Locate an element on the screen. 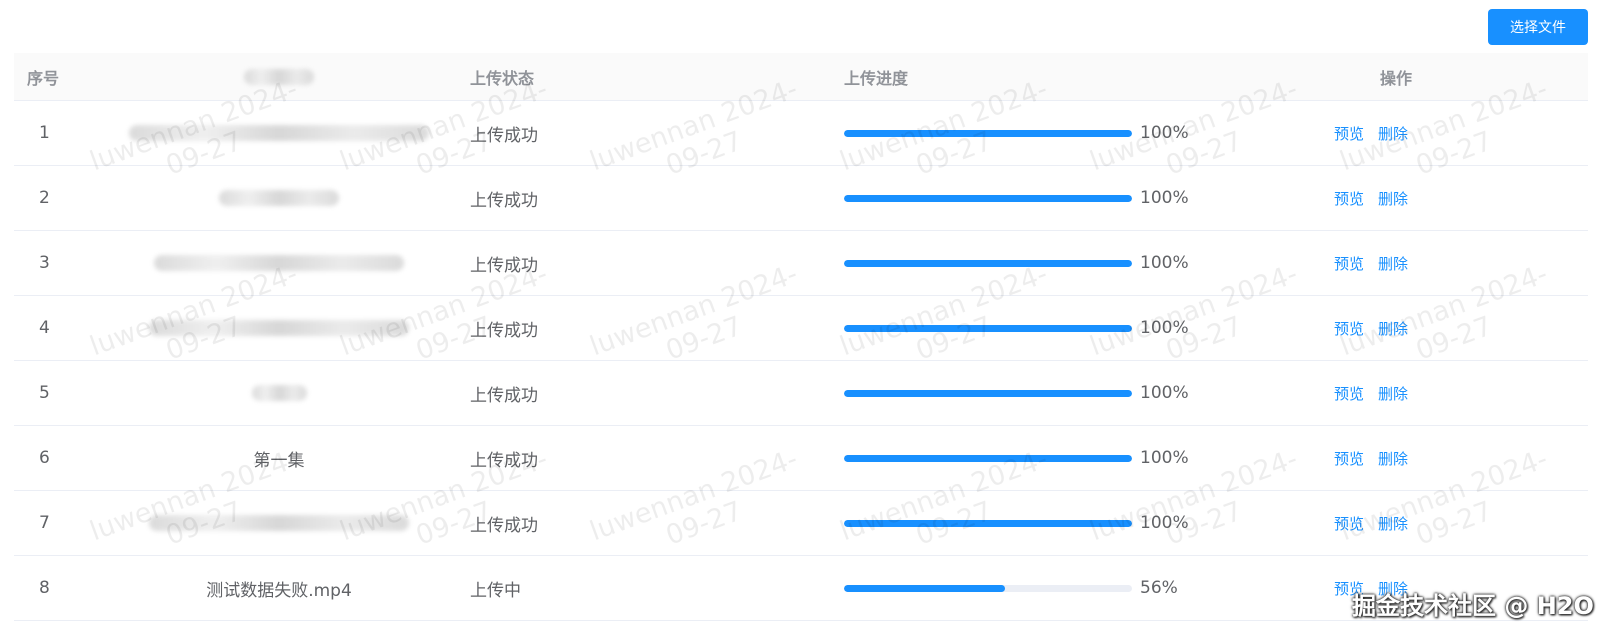  header-actions: 操作 is located at coordinates (1396, 78).